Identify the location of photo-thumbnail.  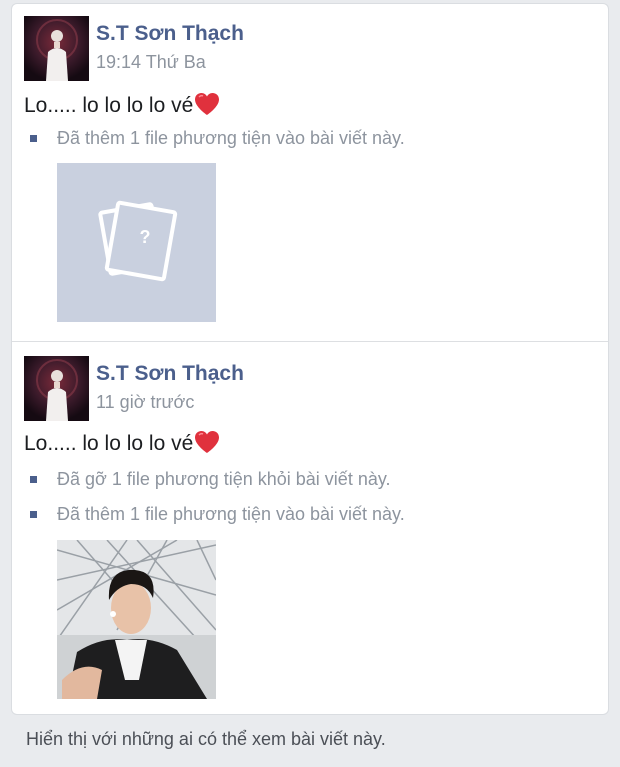
(136, 619).